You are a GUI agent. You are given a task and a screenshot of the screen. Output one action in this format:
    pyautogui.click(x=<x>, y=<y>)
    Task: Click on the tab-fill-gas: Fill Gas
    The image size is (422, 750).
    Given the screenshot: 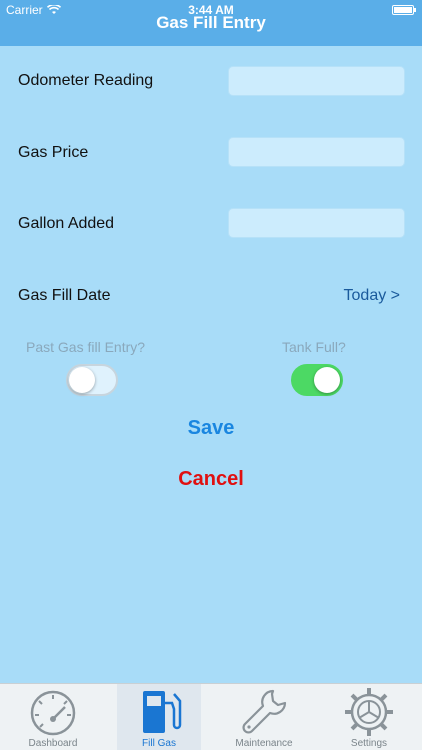 What is the action you would take?
    pyautogui.click(x=159, y=717)
    